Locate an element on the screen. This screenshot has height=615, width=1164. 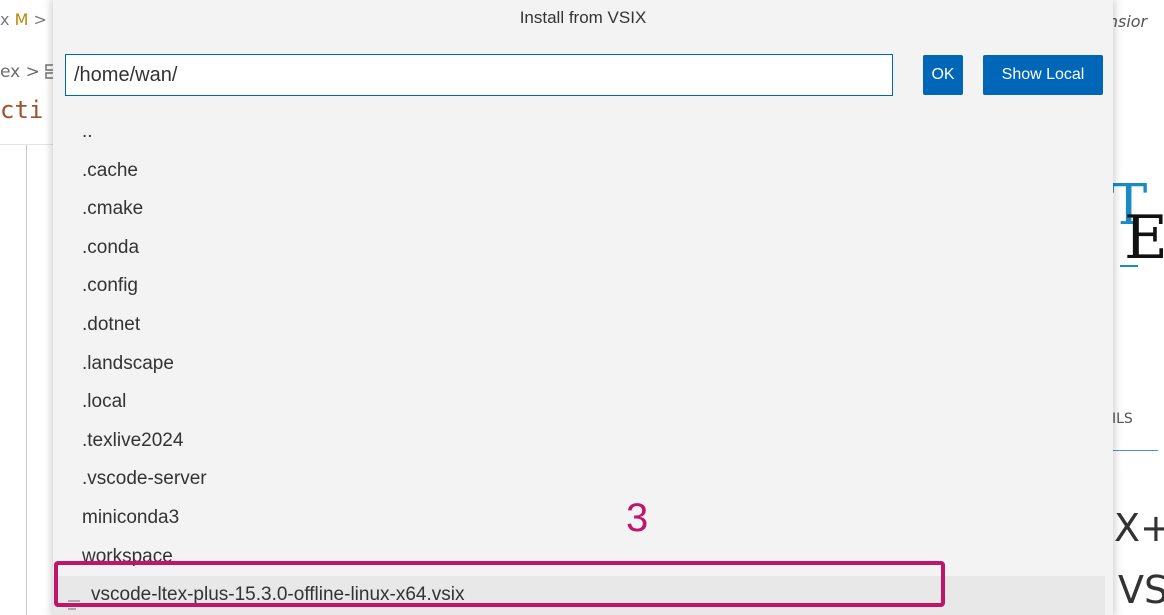
editor-tab-breadcrumb: x M > is located at coordinates (23, 19).